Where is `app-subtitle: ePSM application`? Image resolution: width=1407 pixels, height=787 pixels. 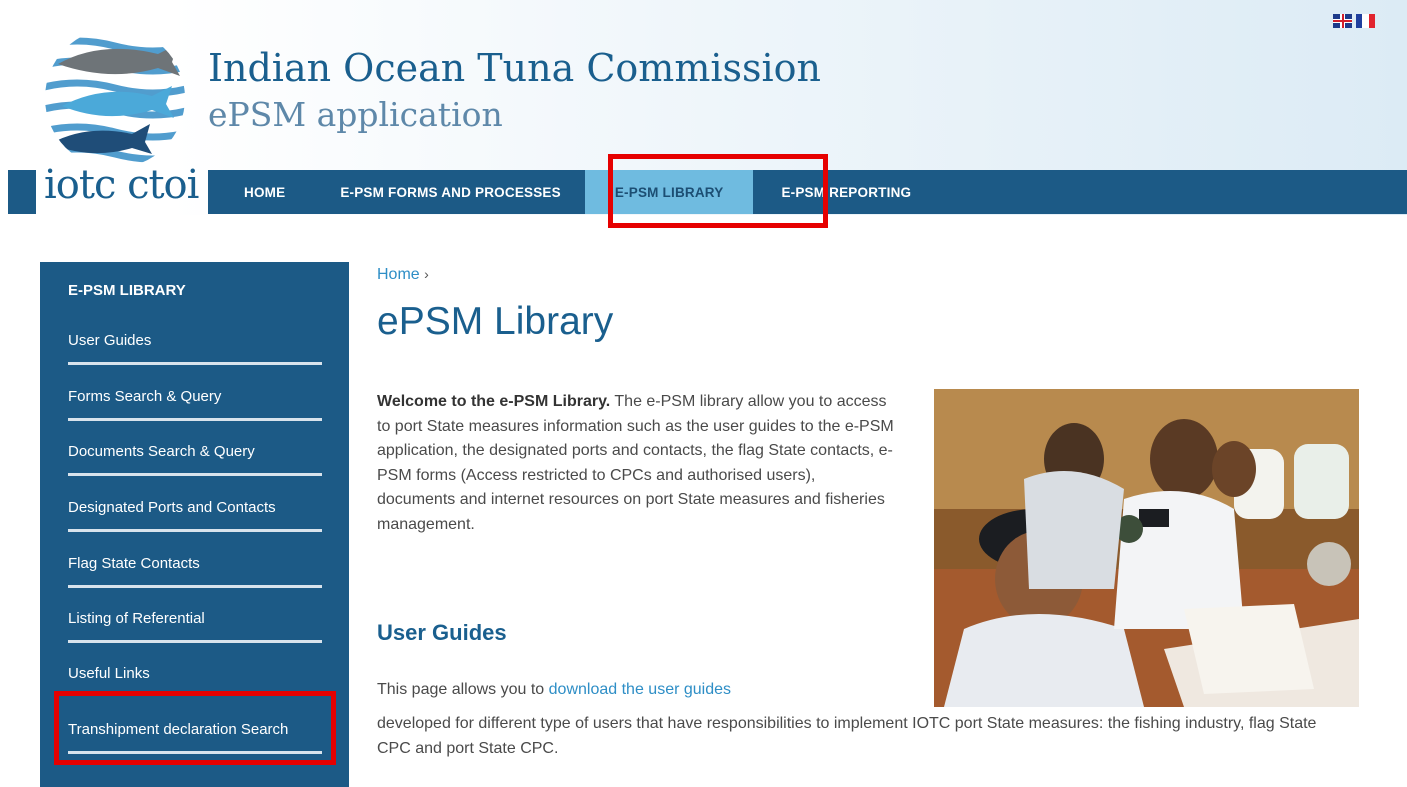 app-subtitle: ePSM application is located at coordinates (355, 114).